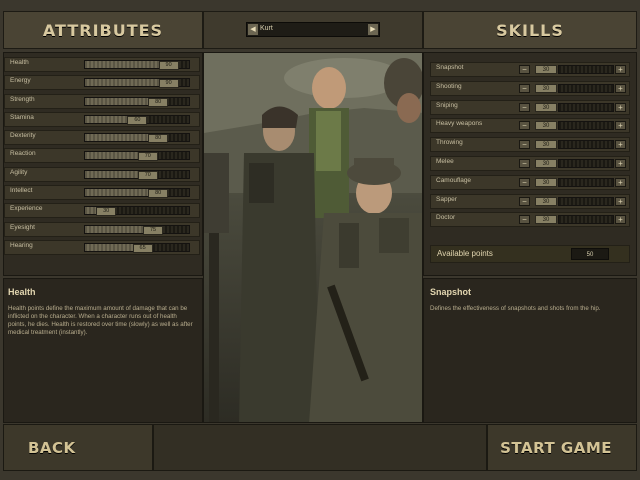 The image size is (640, 480). I want to click on skill-row-snapshot: Snapshot −30 +, so click(530, 69).